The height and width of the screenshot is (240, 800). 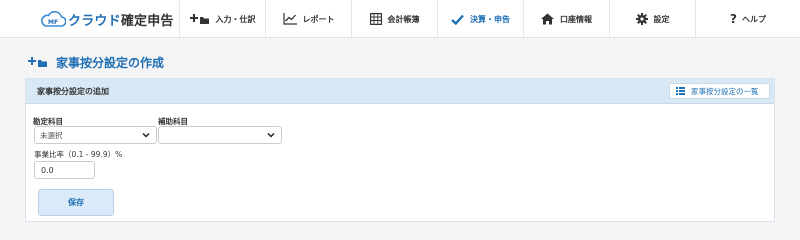 What do you see at coordinates (51, 135) in the screenshot?
I see `account-select-value: 未選択` at bounding box center [51, 135].